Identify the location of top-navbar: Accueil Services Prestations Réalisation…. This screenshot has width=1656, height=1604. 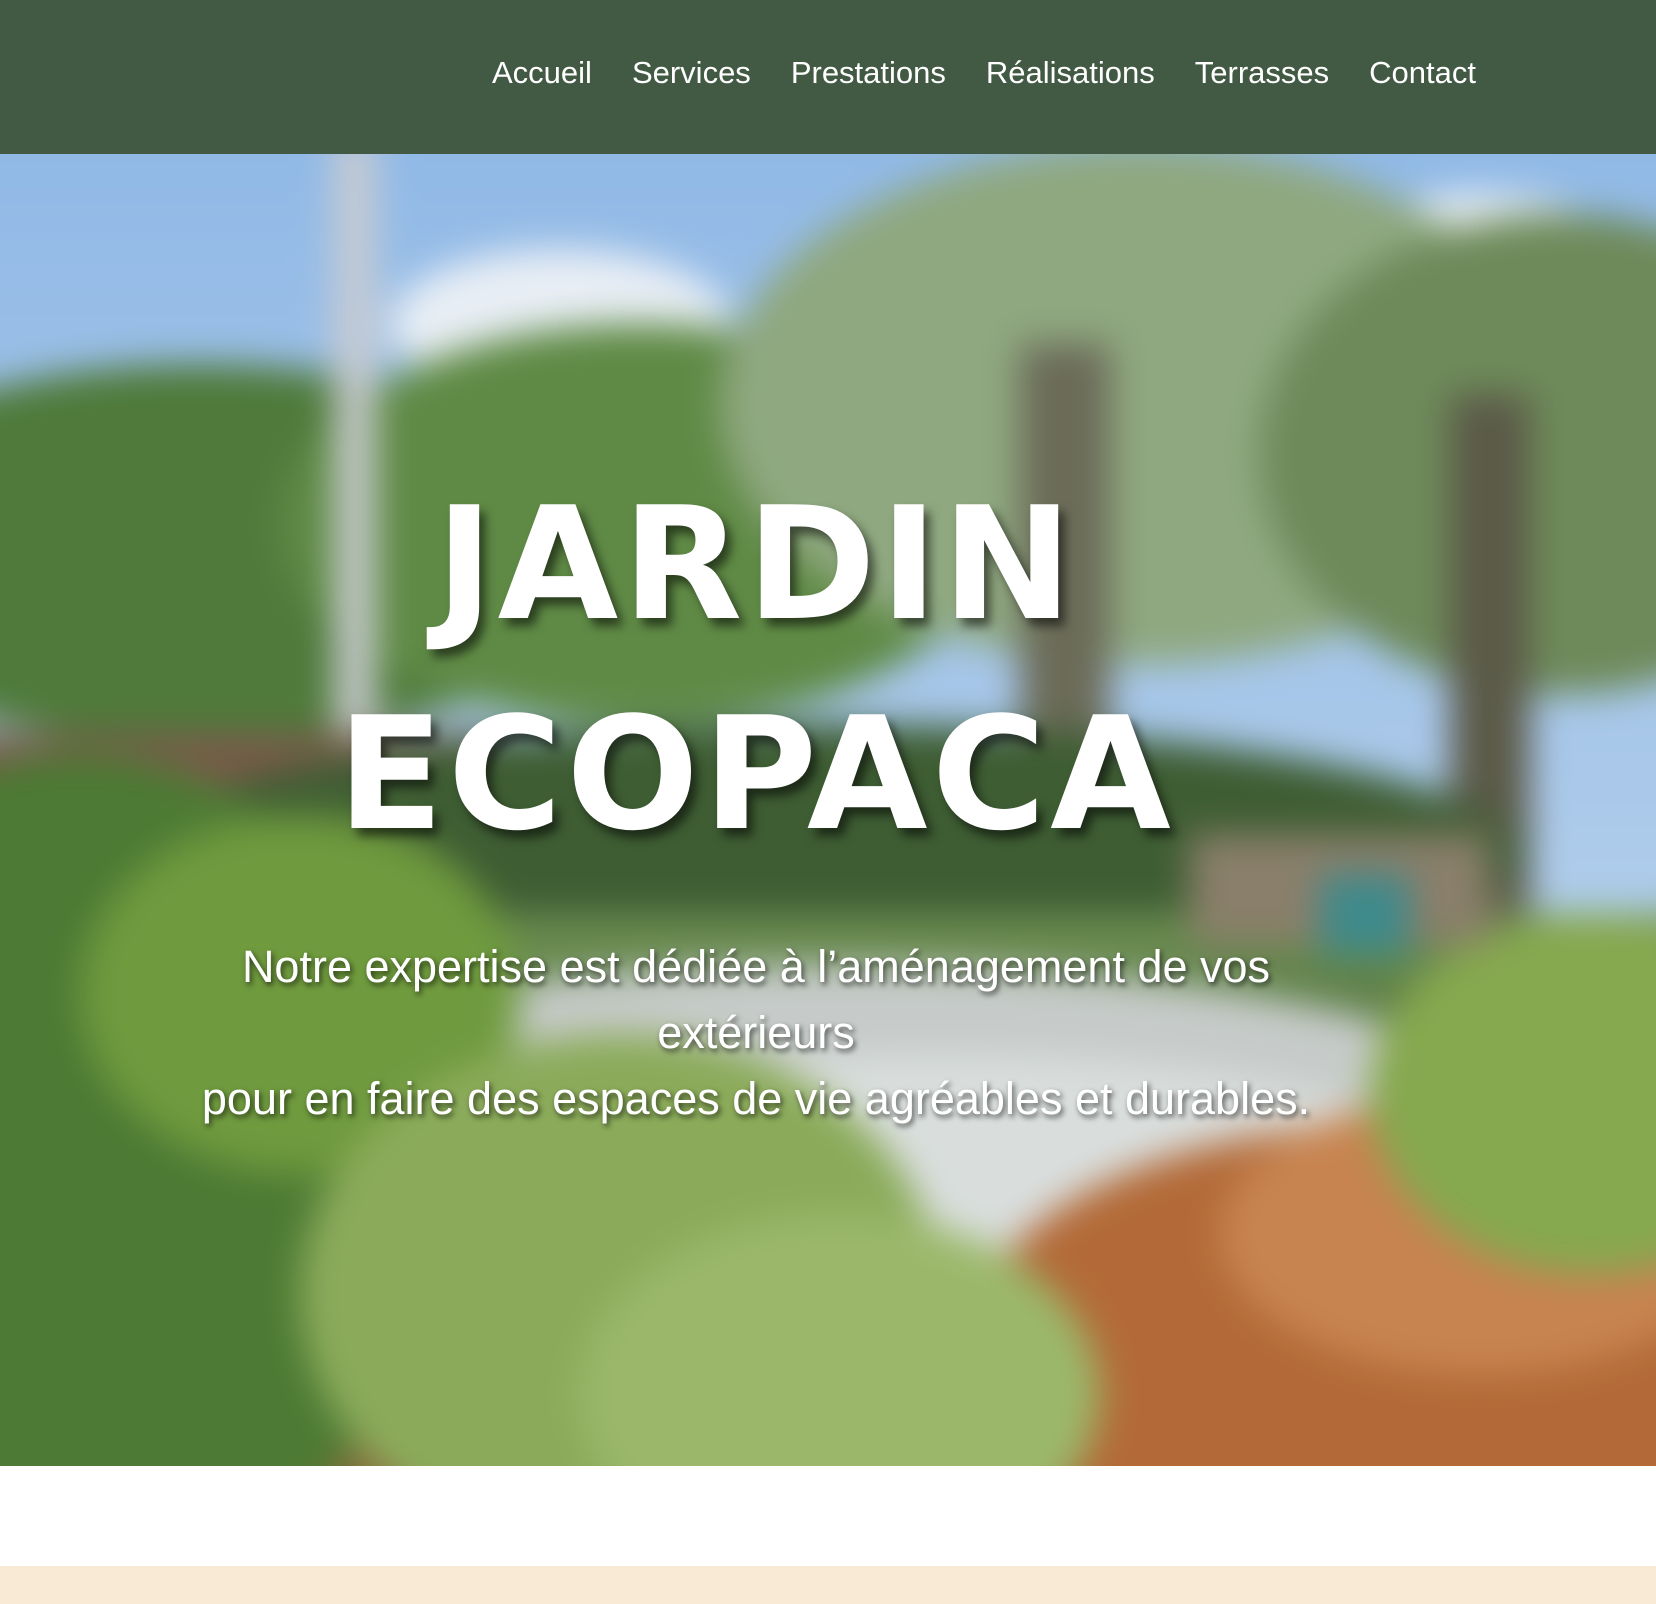
(828, 77).